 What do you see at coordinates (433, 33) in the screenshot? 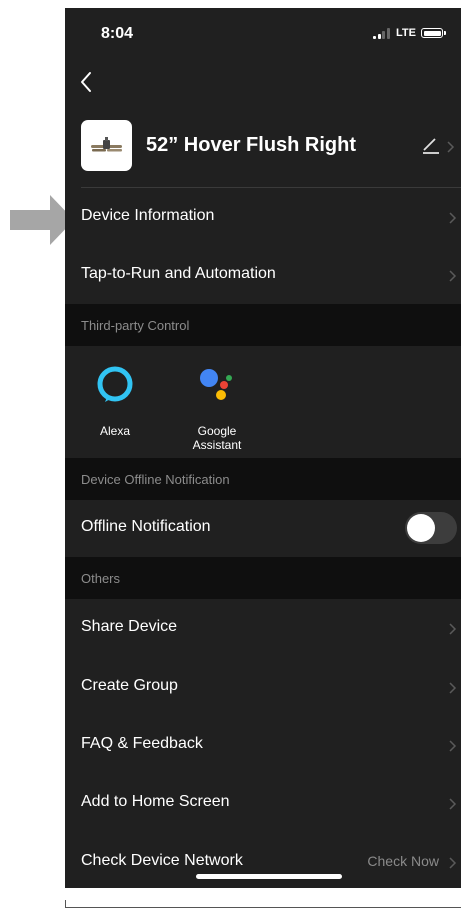
I see `battery-icon` at bounding box center [433, 33].